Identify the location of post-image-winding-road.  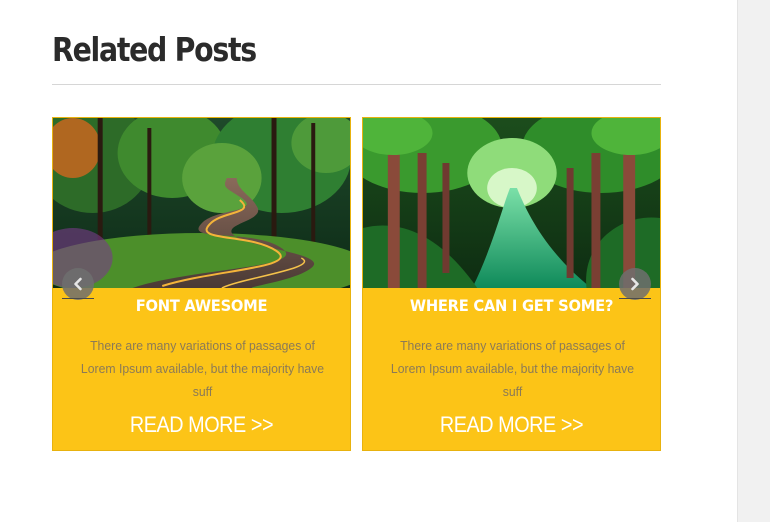
(201, 203).